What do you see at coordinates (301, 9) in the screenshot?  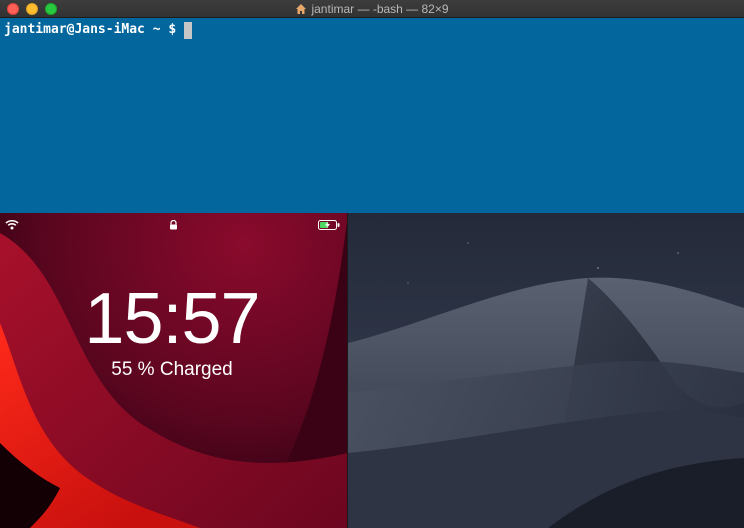 I see `home-icon` at bounding box center [301, 9].